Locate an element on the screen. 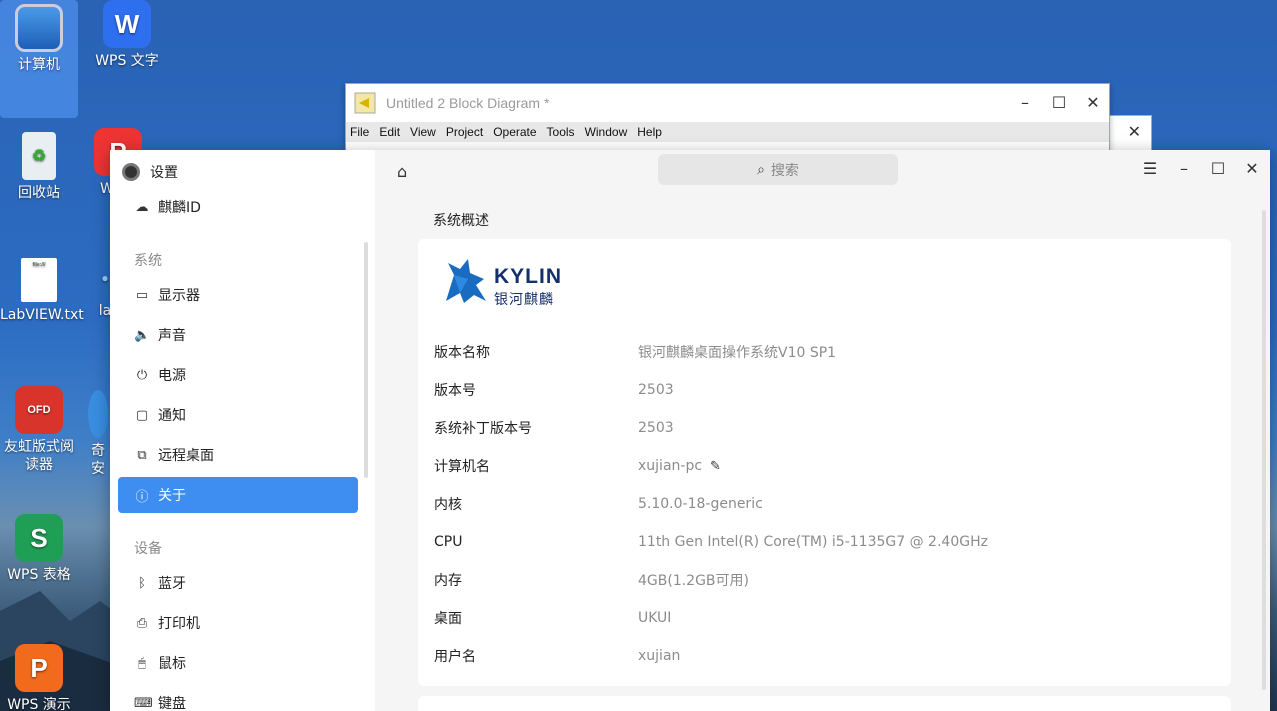 The width and height of the screenshot is (1277, 711). info-key: 版本号 is located at coordinates (455, 391).